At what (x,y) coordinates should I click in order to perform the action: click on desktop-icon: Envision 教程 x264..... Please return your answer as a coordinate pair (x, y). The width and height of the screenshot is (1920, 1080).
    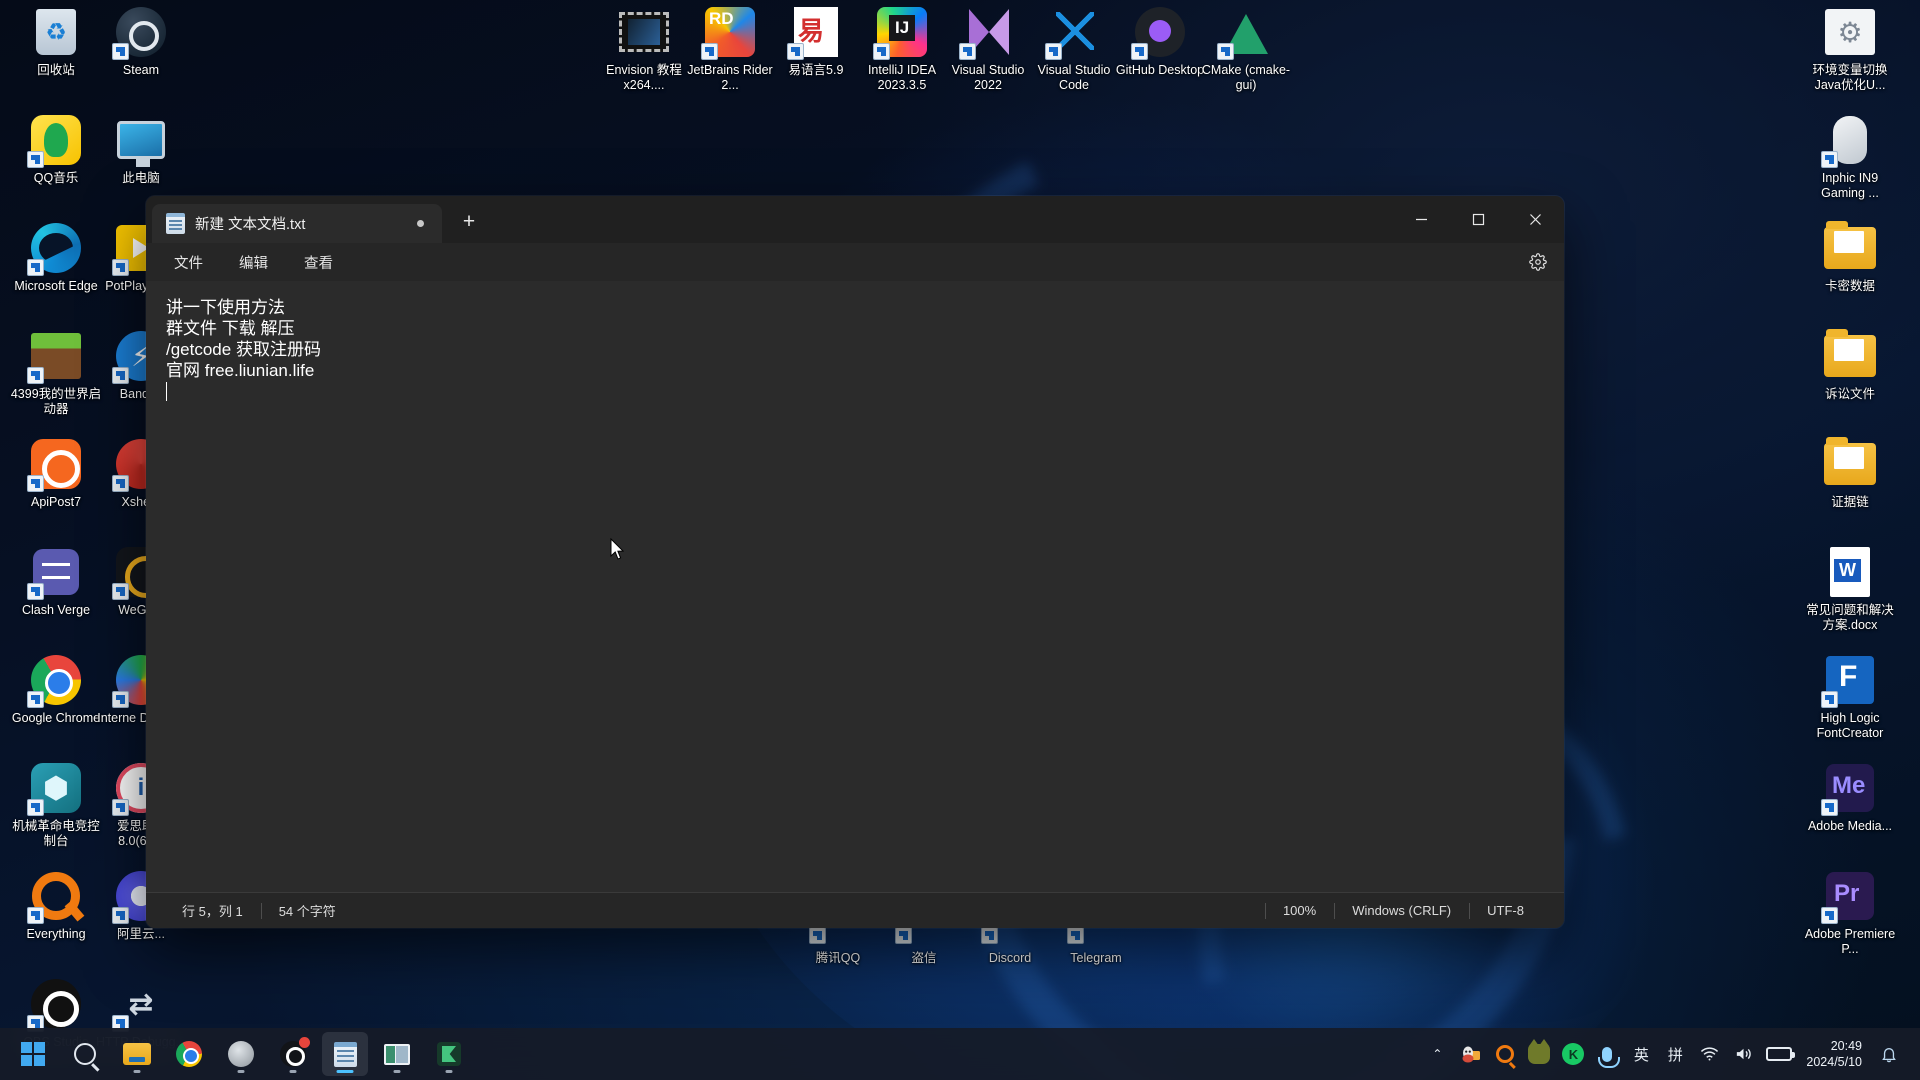
    Looking at the image, I should click on (644, 49).